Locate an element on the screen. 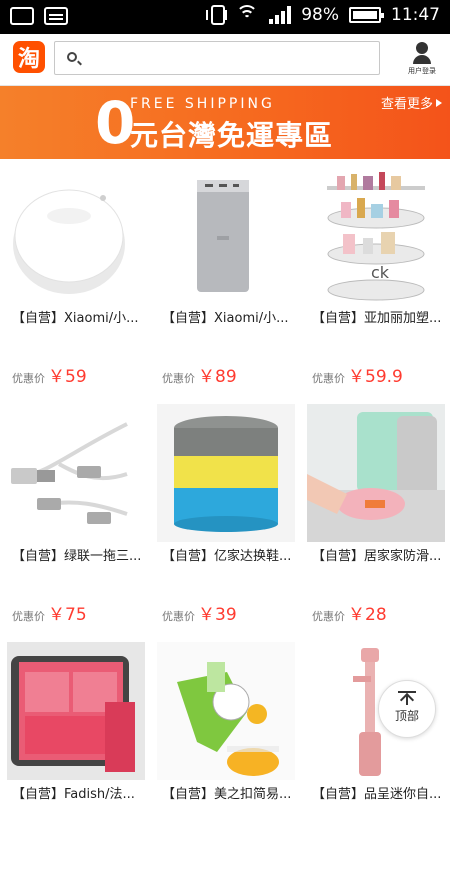 Image resolution: width=450 pixels, height=873 pixels. price-value: ￥89 is located at coordinates (217, 377).